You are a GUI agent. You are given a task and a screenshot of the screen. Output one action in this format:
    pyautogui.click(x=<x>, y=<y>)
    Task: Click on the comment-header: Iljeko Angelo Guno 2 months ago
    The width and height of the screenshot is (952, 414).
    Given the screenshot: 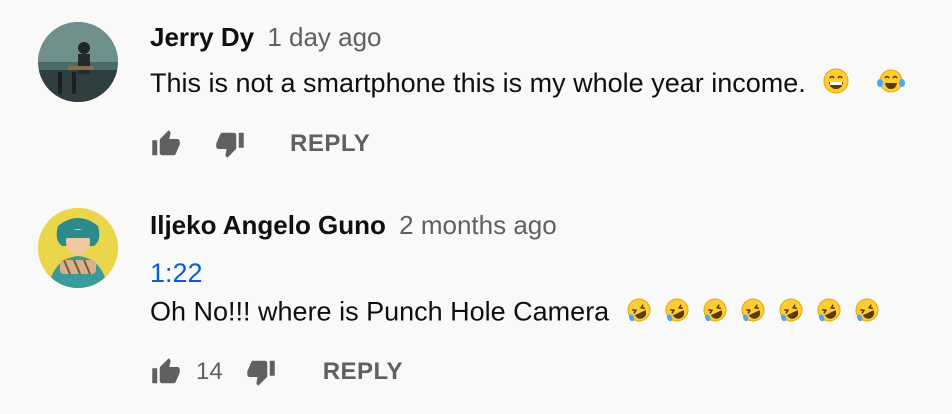 What is the action you would take?
    pyautogui.click(x=353, y=225)
    